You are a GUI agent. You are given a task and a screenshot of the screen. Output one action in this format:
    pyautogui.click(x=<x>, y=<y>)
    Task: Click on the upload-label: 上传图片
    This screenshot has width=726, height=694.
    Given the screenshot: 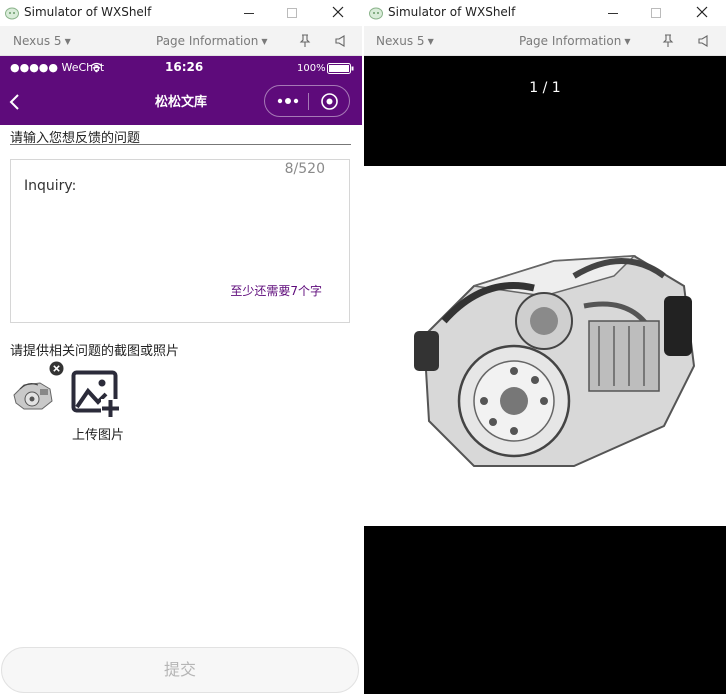 What is the action you would take?
    pyautogui.click(x=98, y=435)
    